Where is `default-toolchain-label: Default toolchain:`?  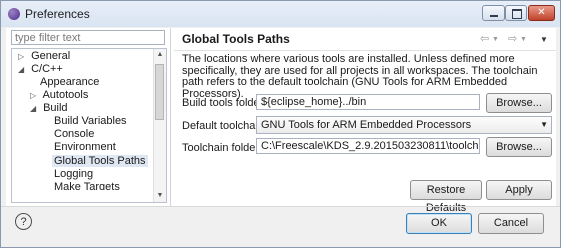
default-toolchain-label: Default toolchain: is located at coordinates (224, 126).